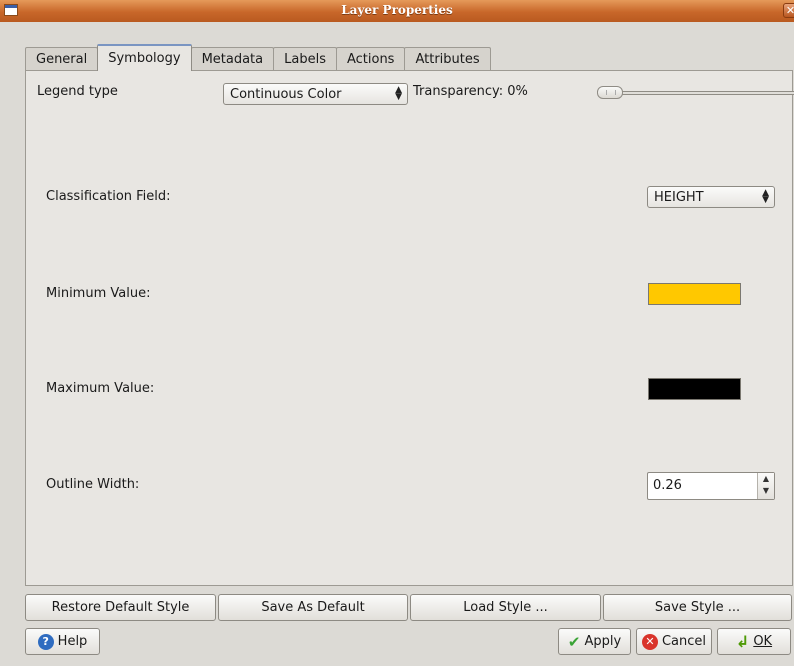 The image size is (794, 666). I want to click on save-as-default-button: Save As Default, so click(313, 607).